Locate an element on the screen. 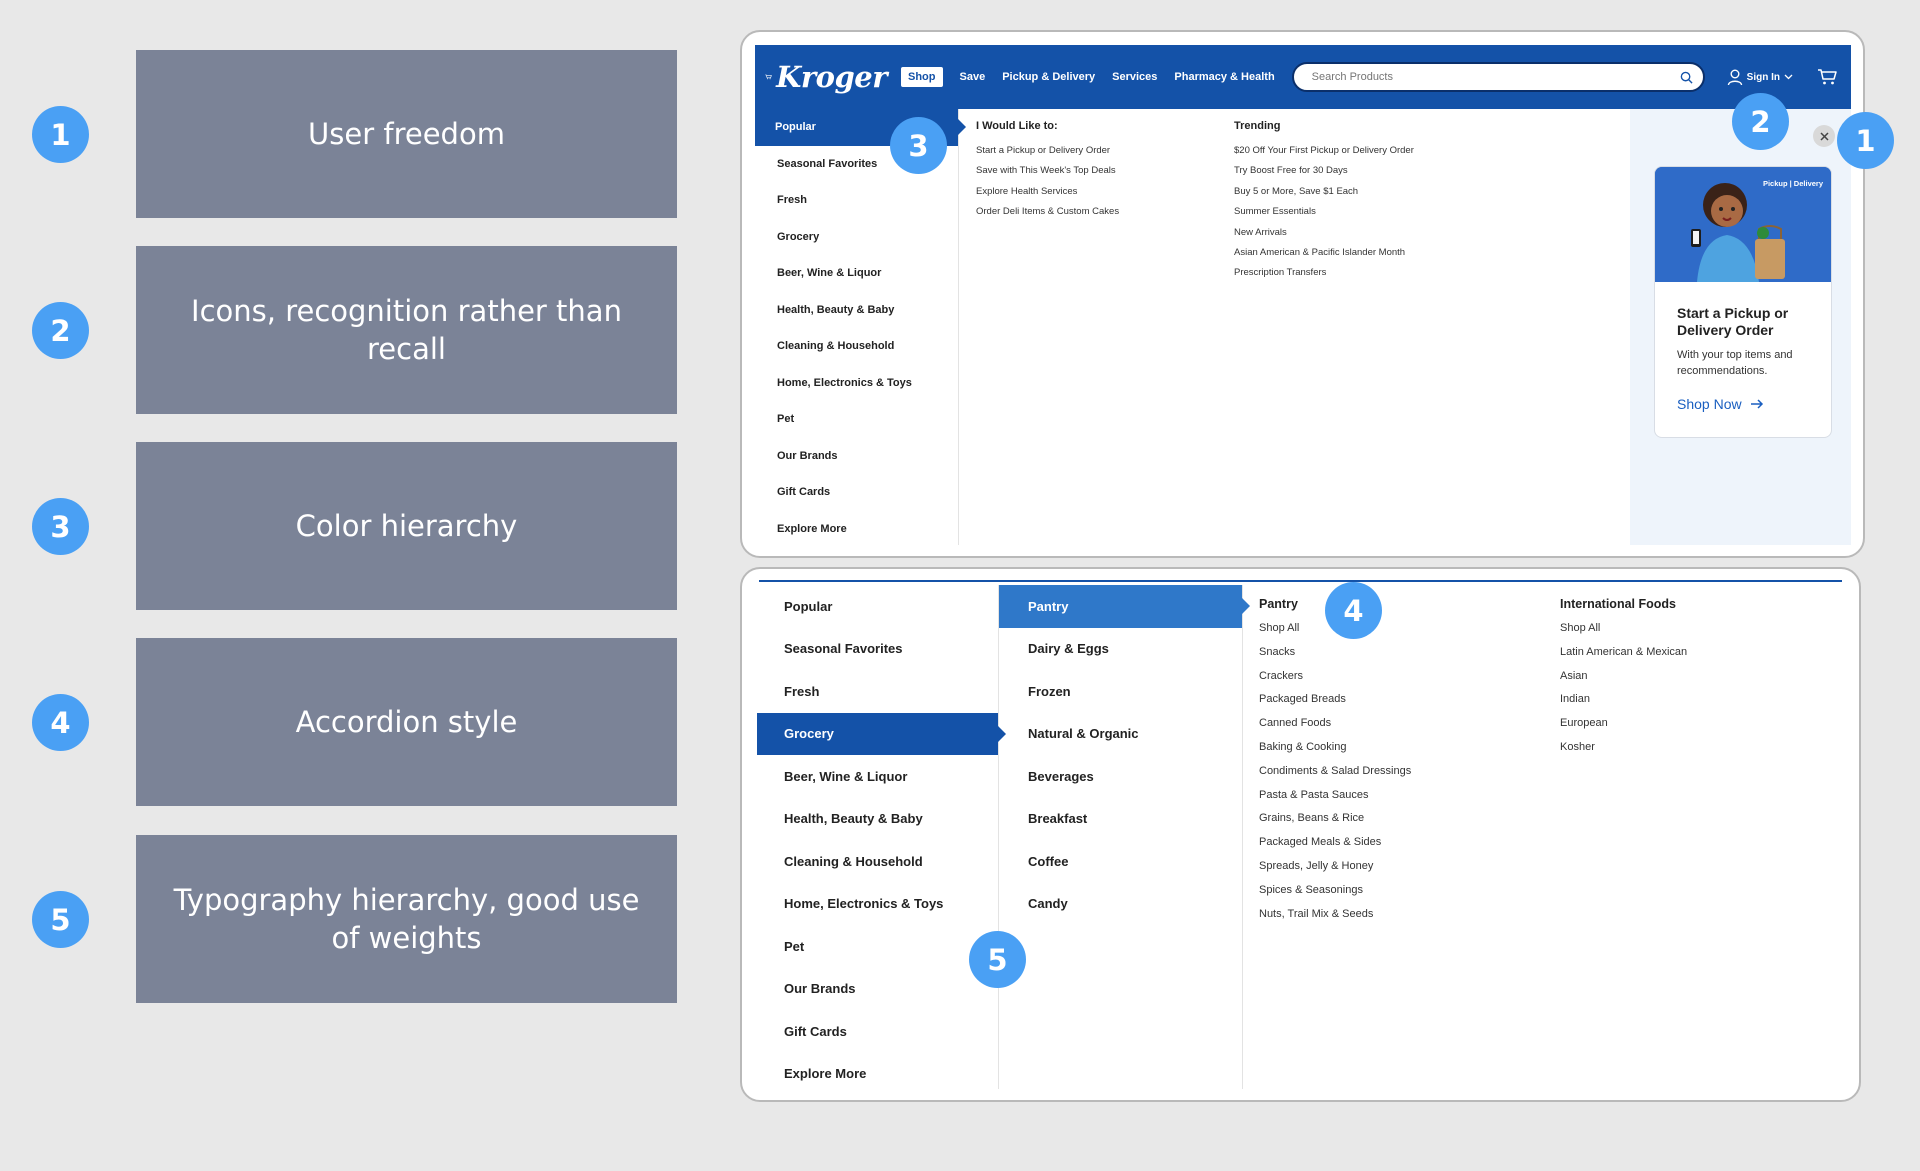 This screenshot has width=1920, height=1171. legend-row-1: 1 User freedom is located at coordinates (345, 134).